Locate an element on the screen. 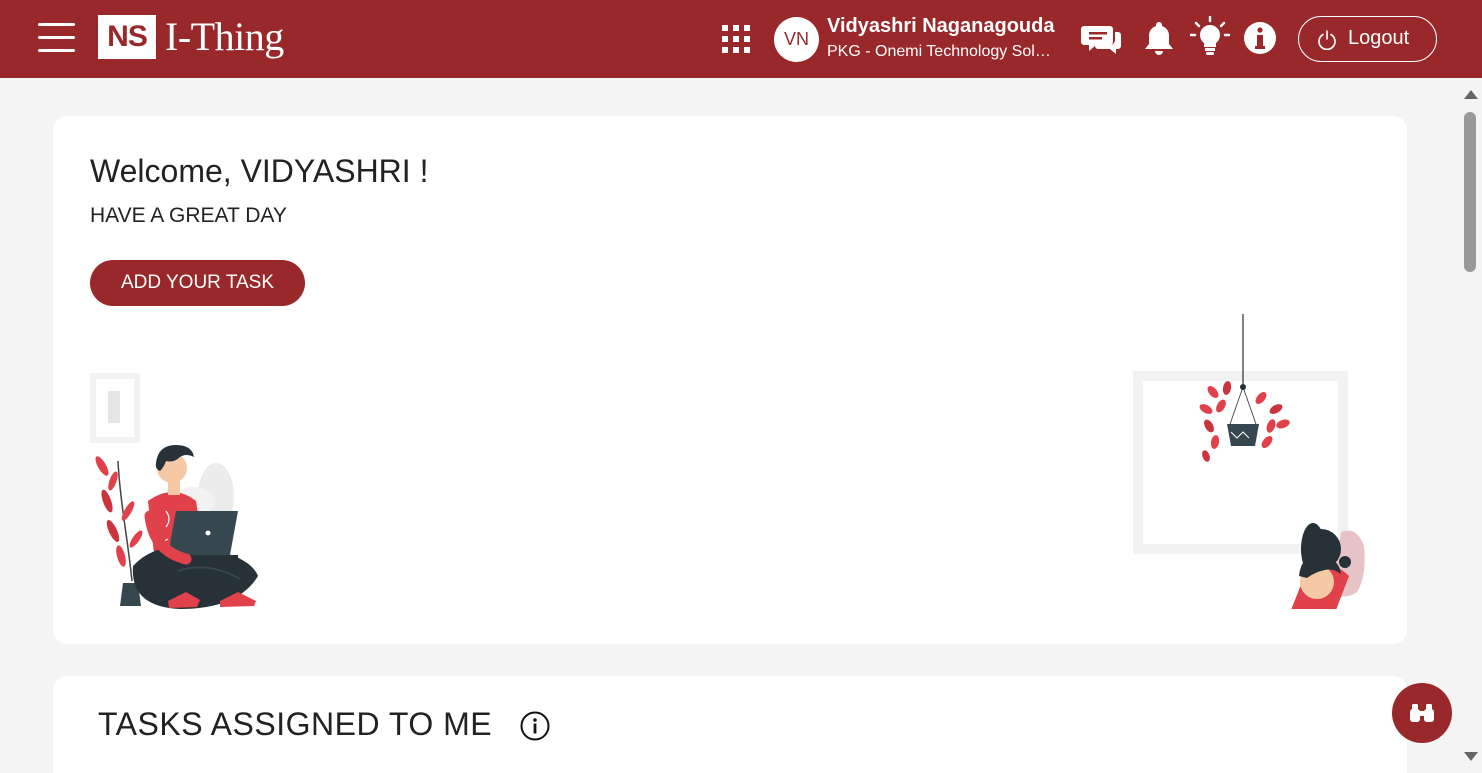 This screenshot has width=1482, height=773. logout-button: Logout is located at coordinates (1367, 39).